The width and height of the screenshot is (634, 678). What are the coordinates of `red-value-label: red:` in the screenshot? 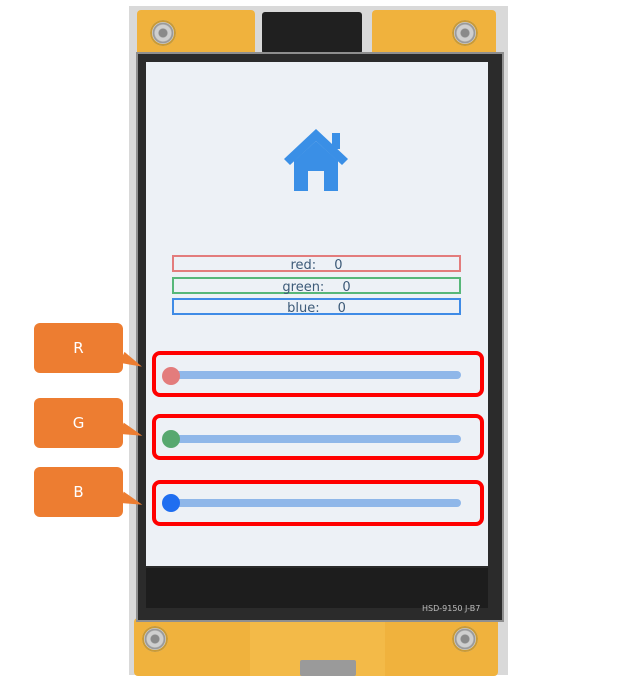 It's located at (303, 265).